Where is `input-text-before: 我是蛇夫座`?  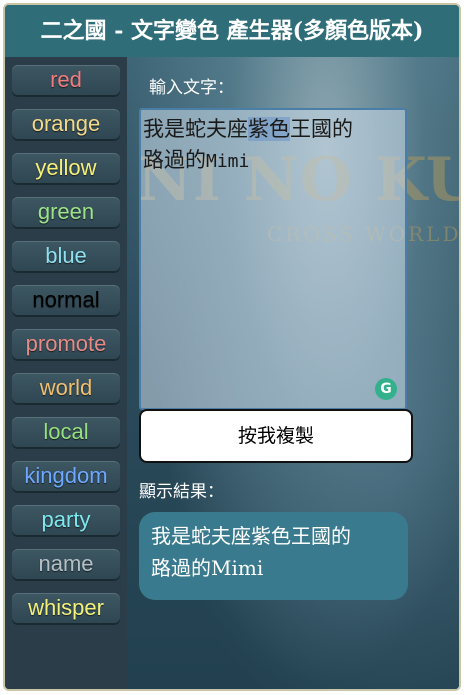
input-text-before: 我是蛇夫座 is located at coordinates (195, 129).